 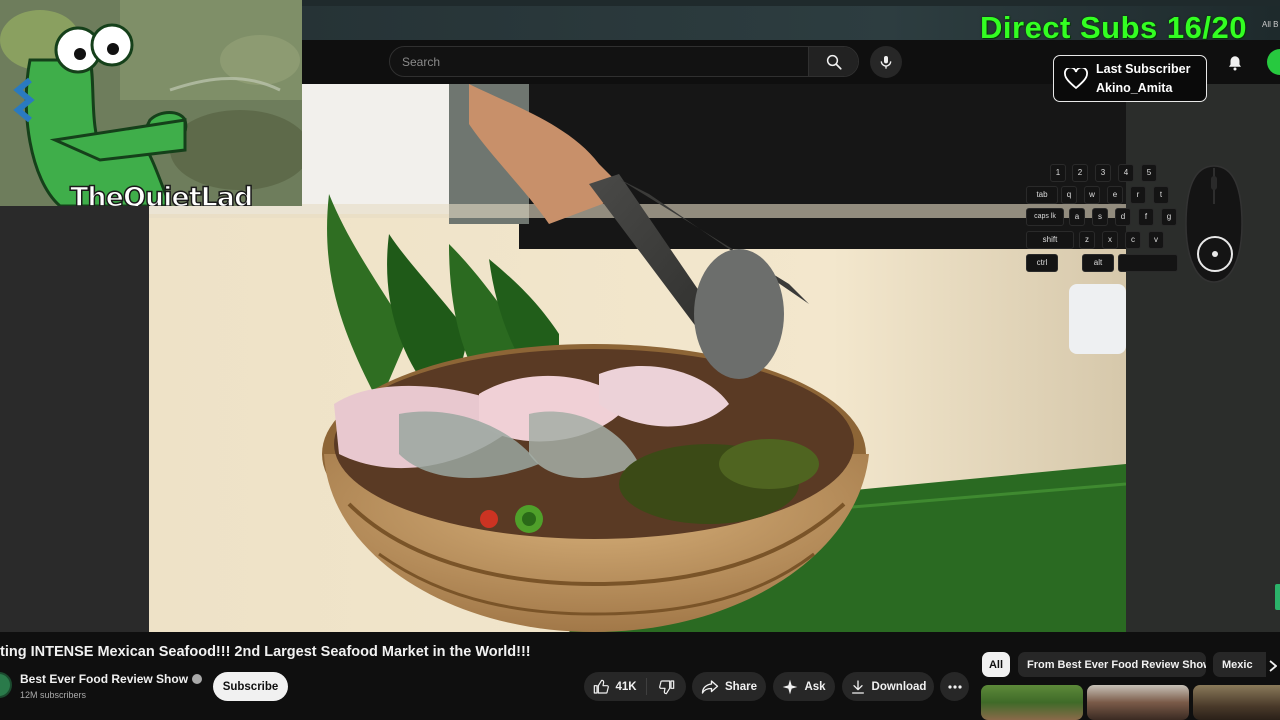 I want to click on left-side-pane, so click(x=74, y=420).